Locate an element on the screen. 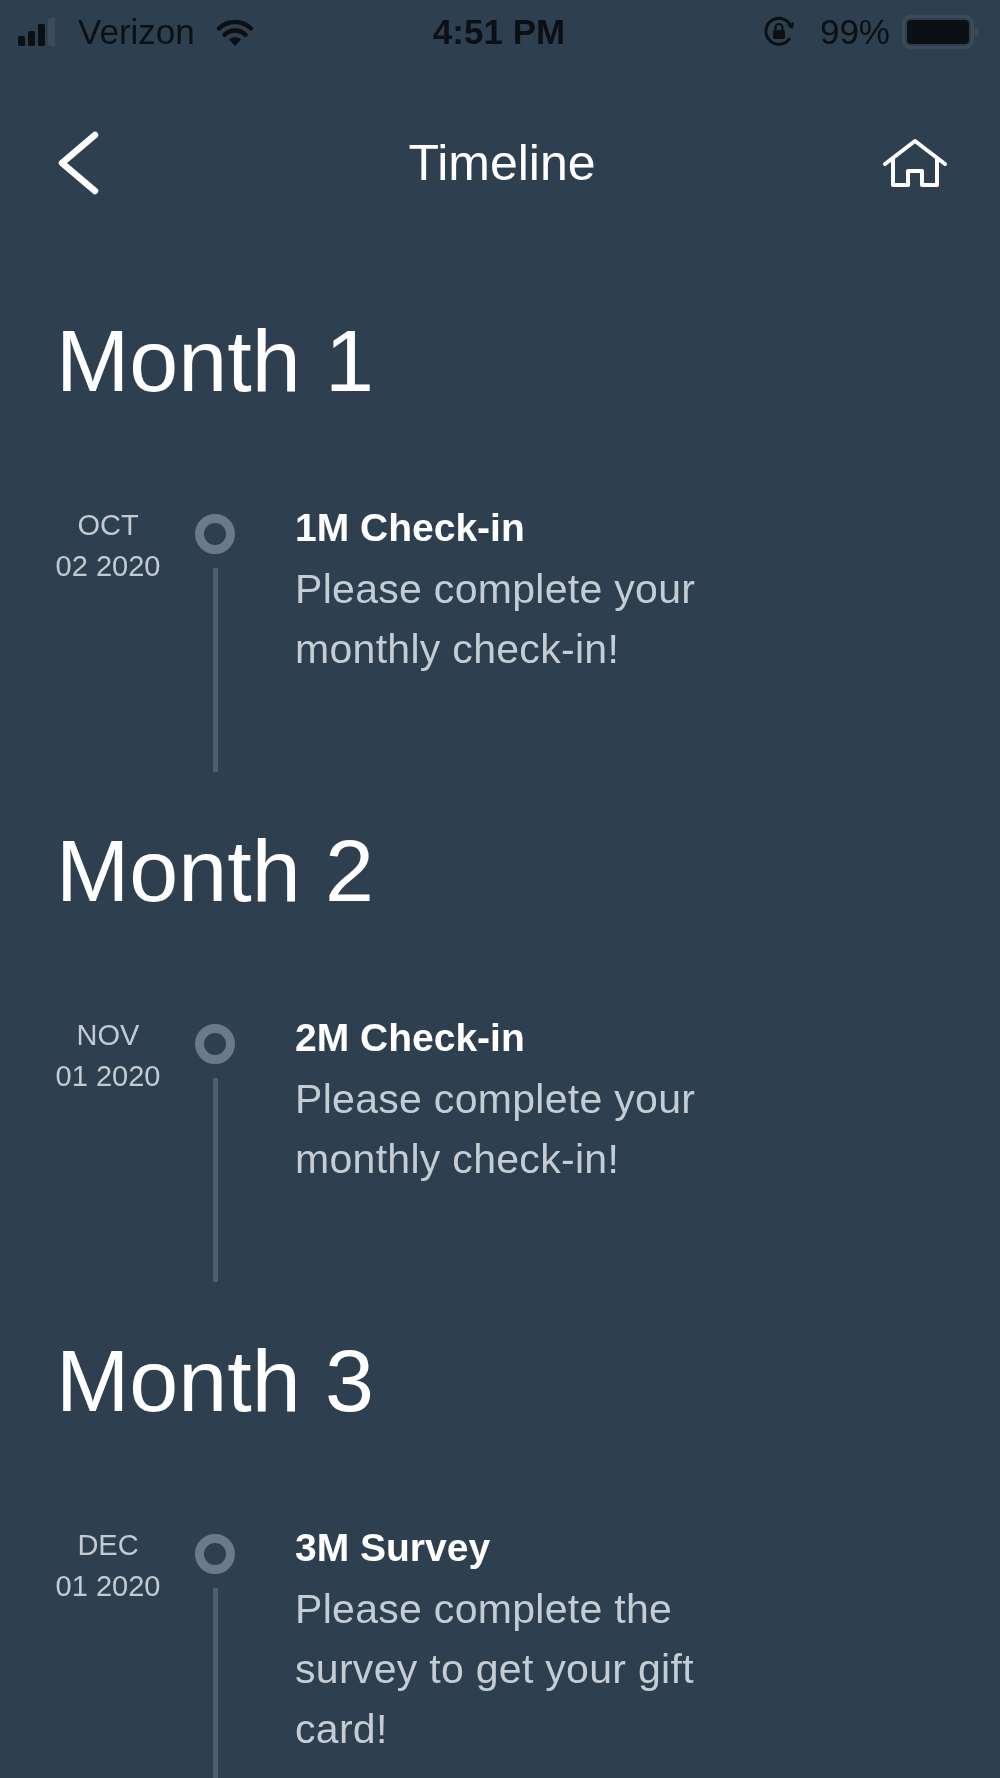 The width and height of the screenshot is (1000, 1778). home-button is located at coordinates (915, 163).